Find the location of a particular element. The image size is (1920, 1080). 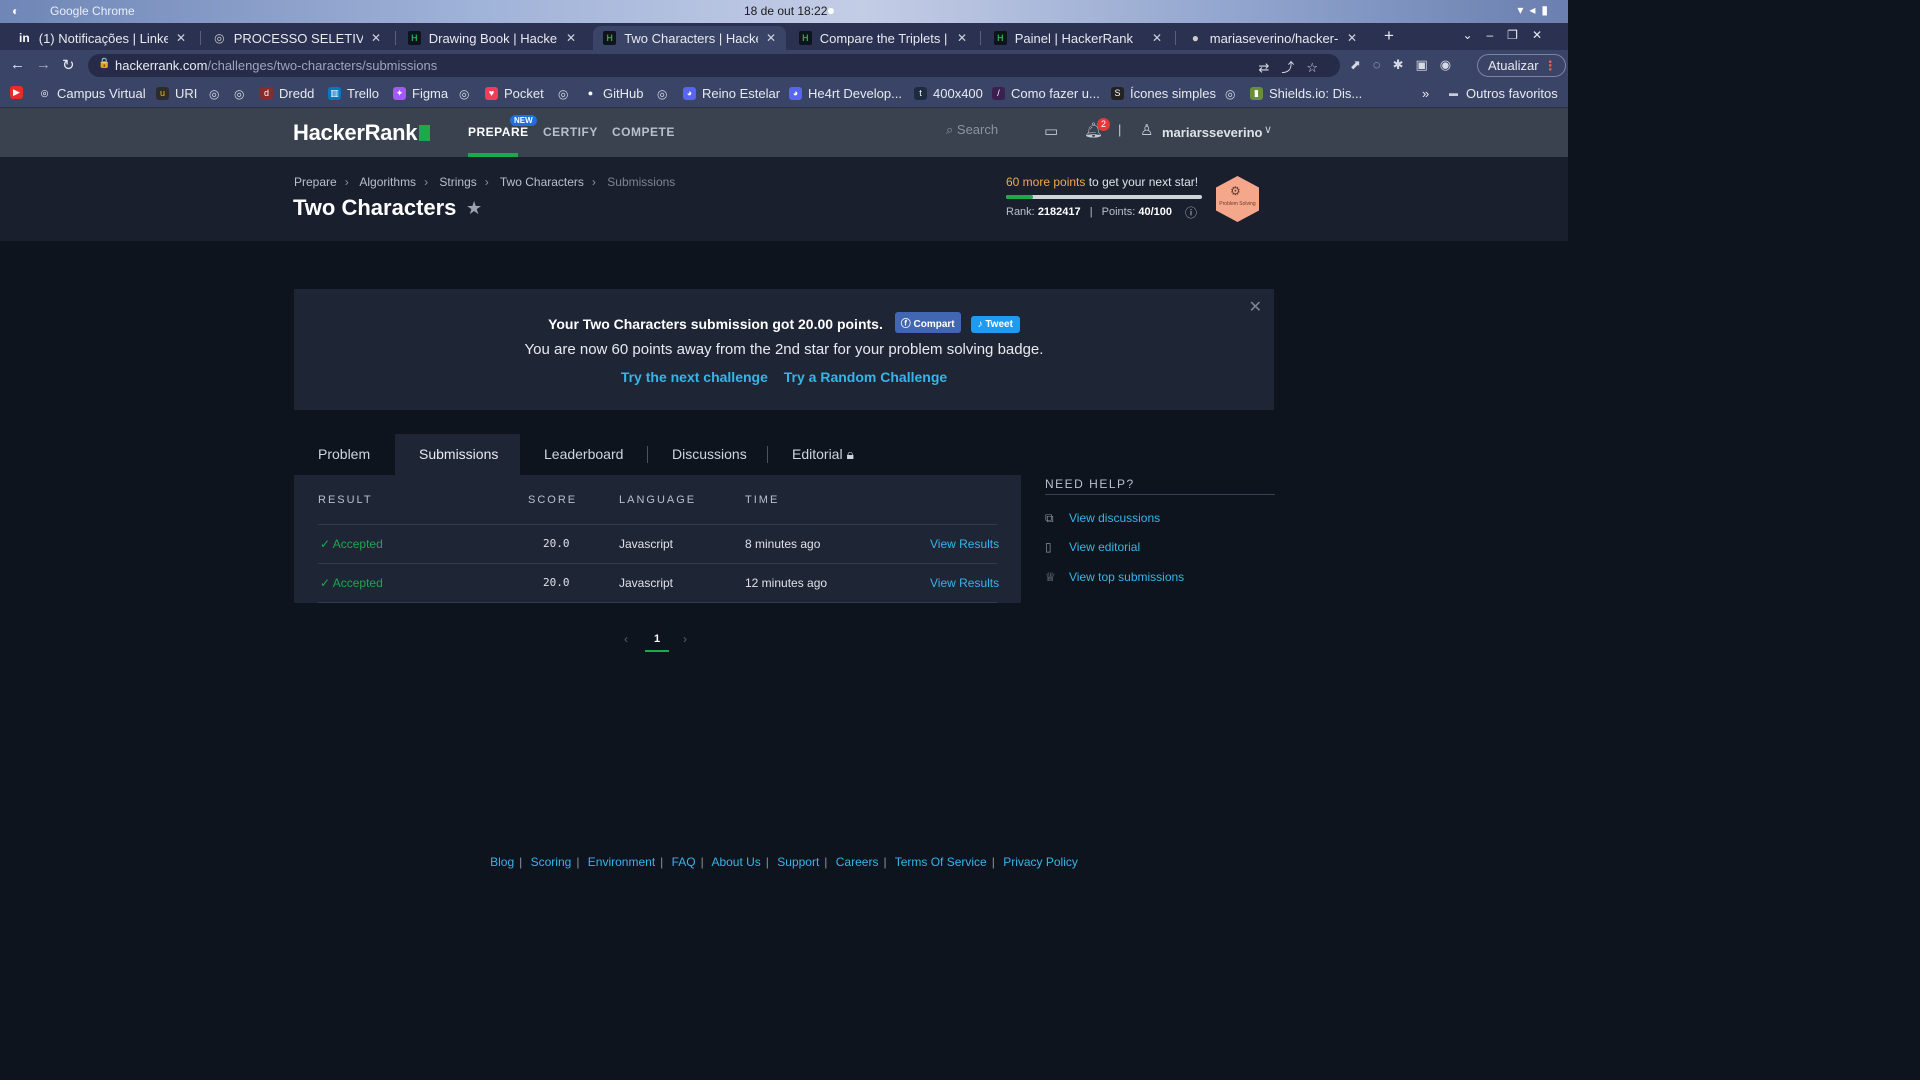

bookmark-folder: ▬ Outros favoritos is located at coordinates (1502, 93).